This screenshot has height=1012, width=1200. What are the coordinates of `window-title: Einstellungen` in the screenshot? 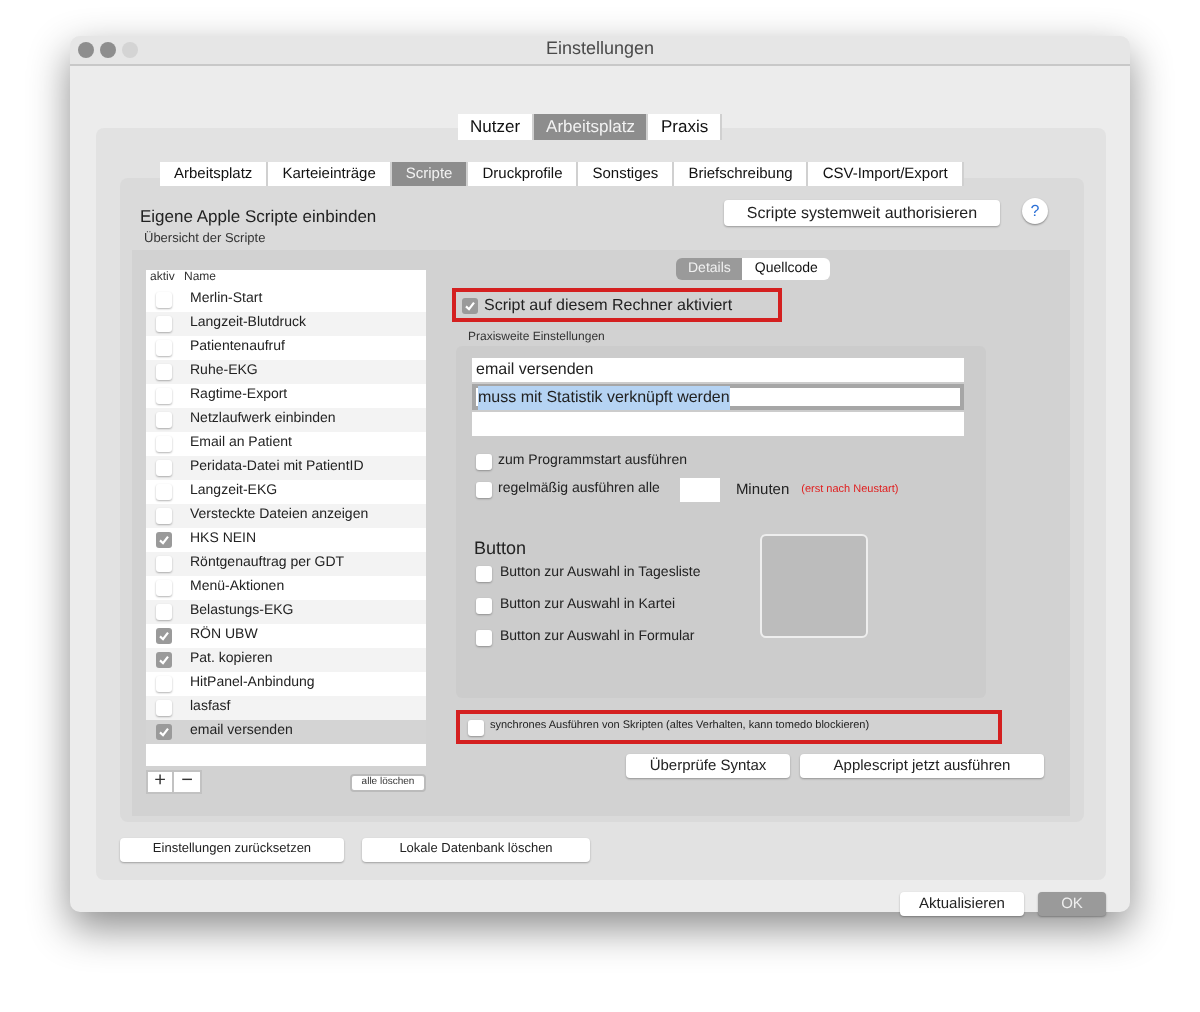 It's located at (600, 49).